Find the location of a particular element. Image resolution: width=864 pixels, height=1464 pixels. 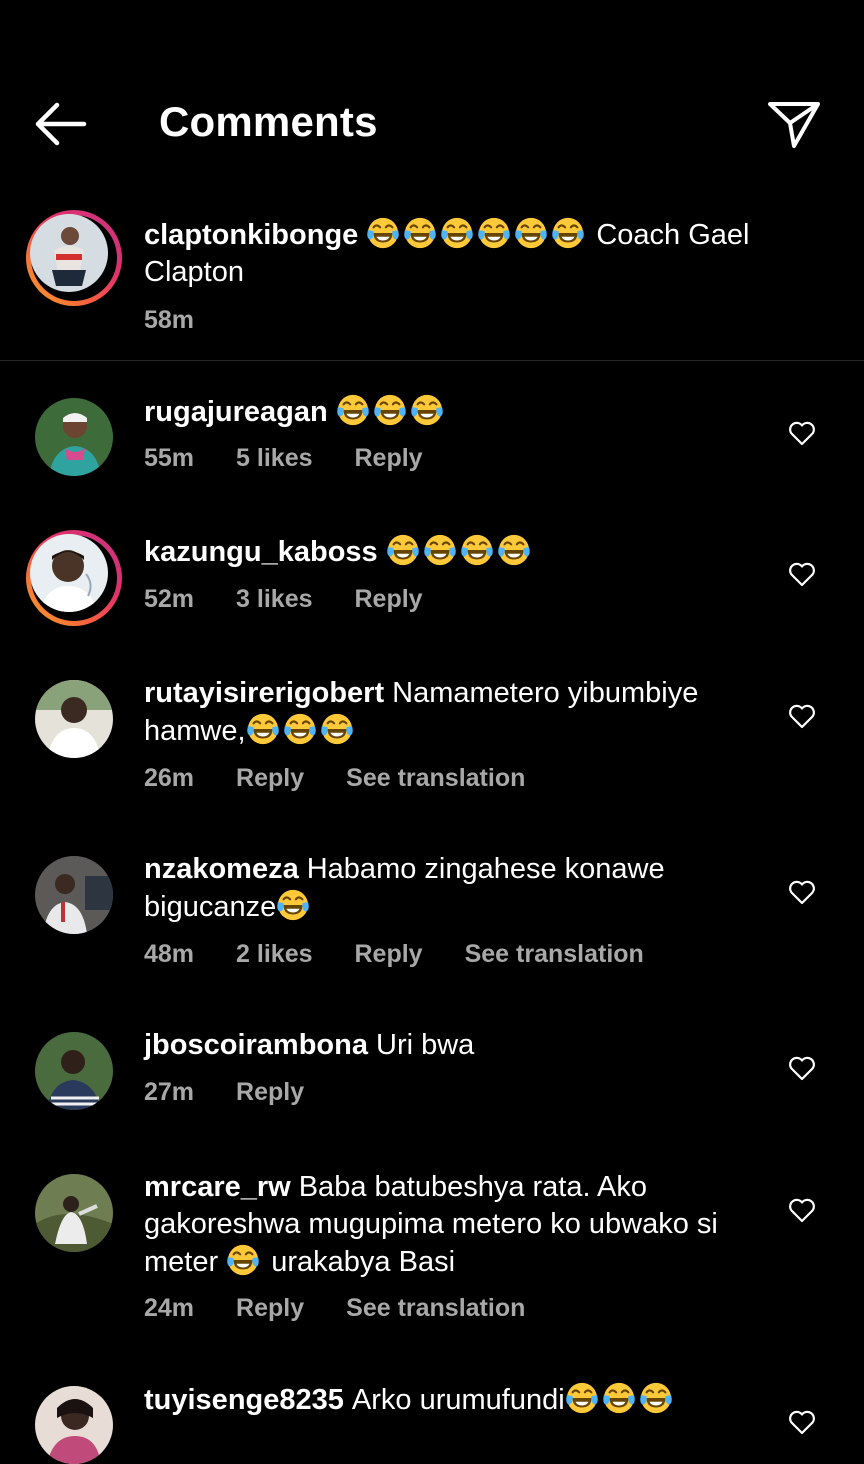

comment-text: jboscoirambona Uri bwa is located at coordinates (449, 1045).